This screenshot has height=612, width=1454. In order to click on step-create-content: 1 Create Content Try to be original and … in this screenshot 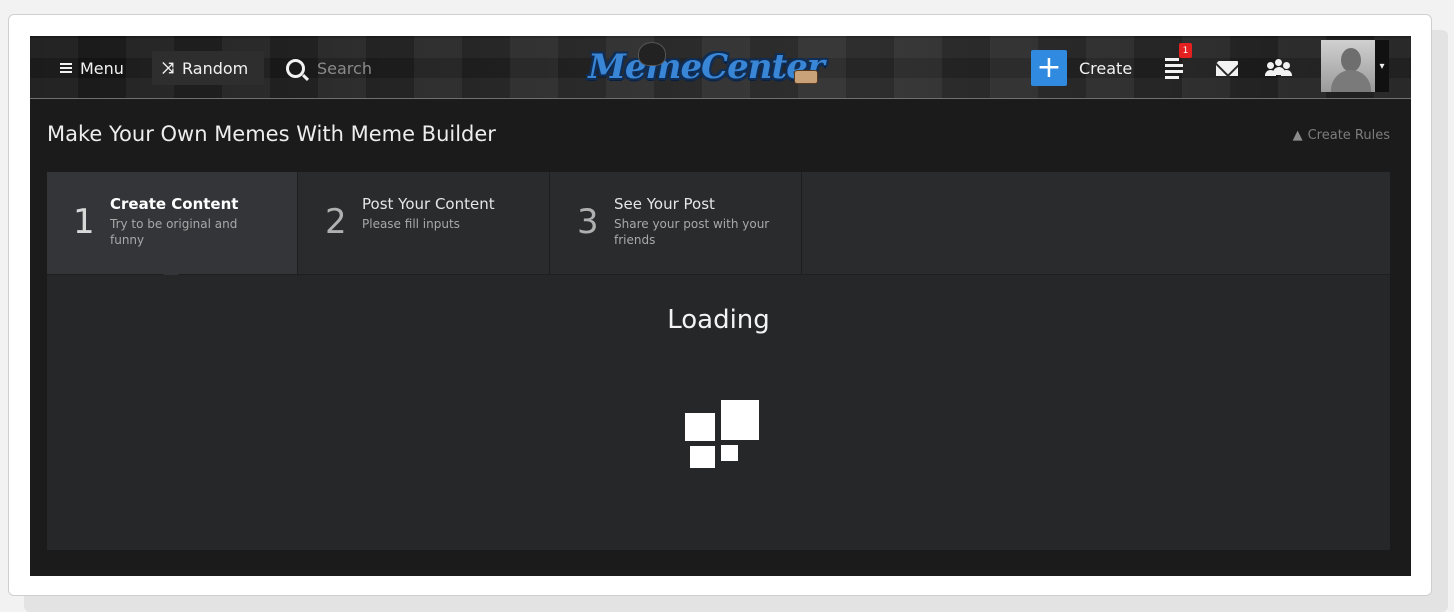, I will do `click(172, 227)`.